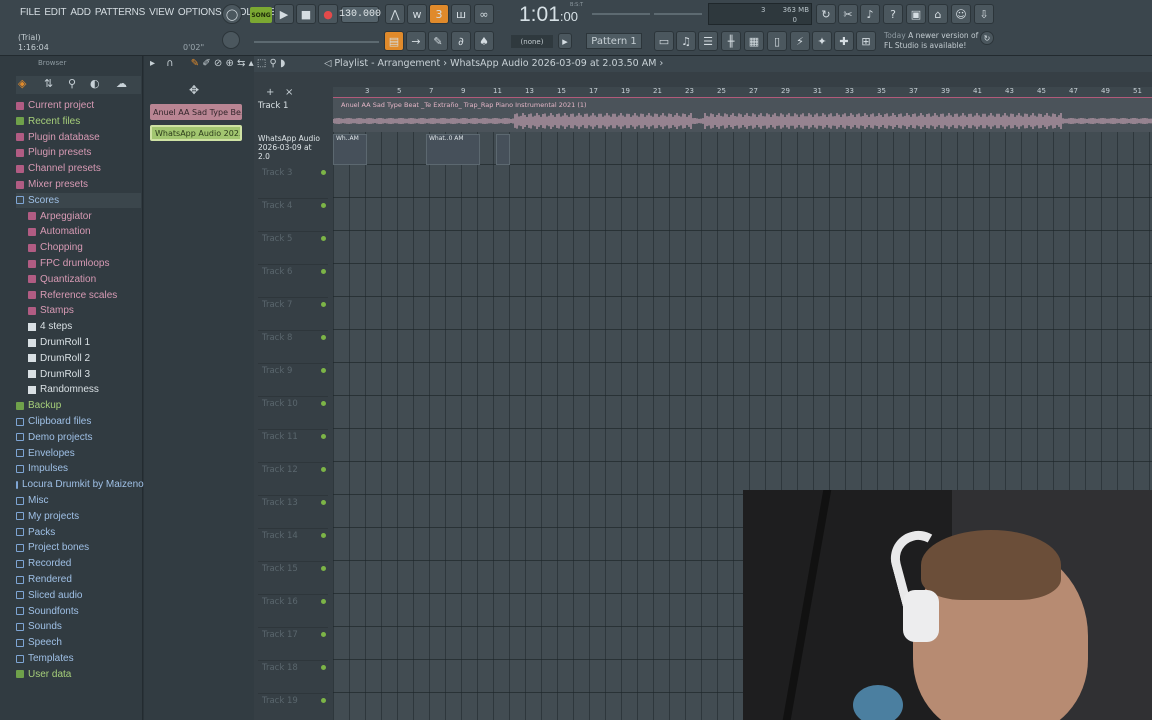 This screenshot has height=720, width=1152. I want to click on menu-edit: EDIT, so click(55, 12).